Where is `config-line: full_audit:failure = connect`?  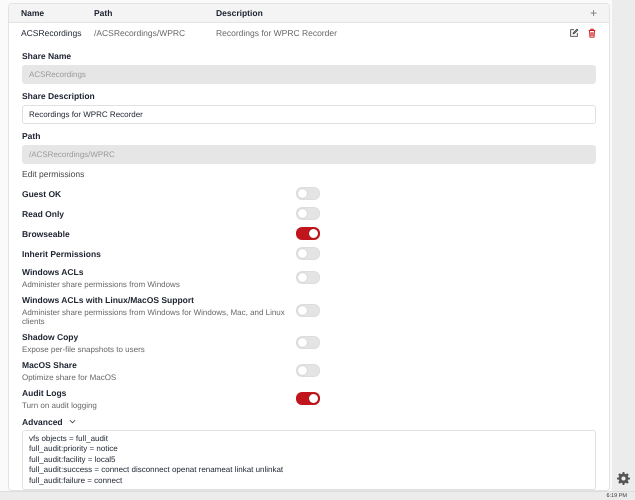 config-line: full_audit:failure = connect is located at coordinates (76, 481).